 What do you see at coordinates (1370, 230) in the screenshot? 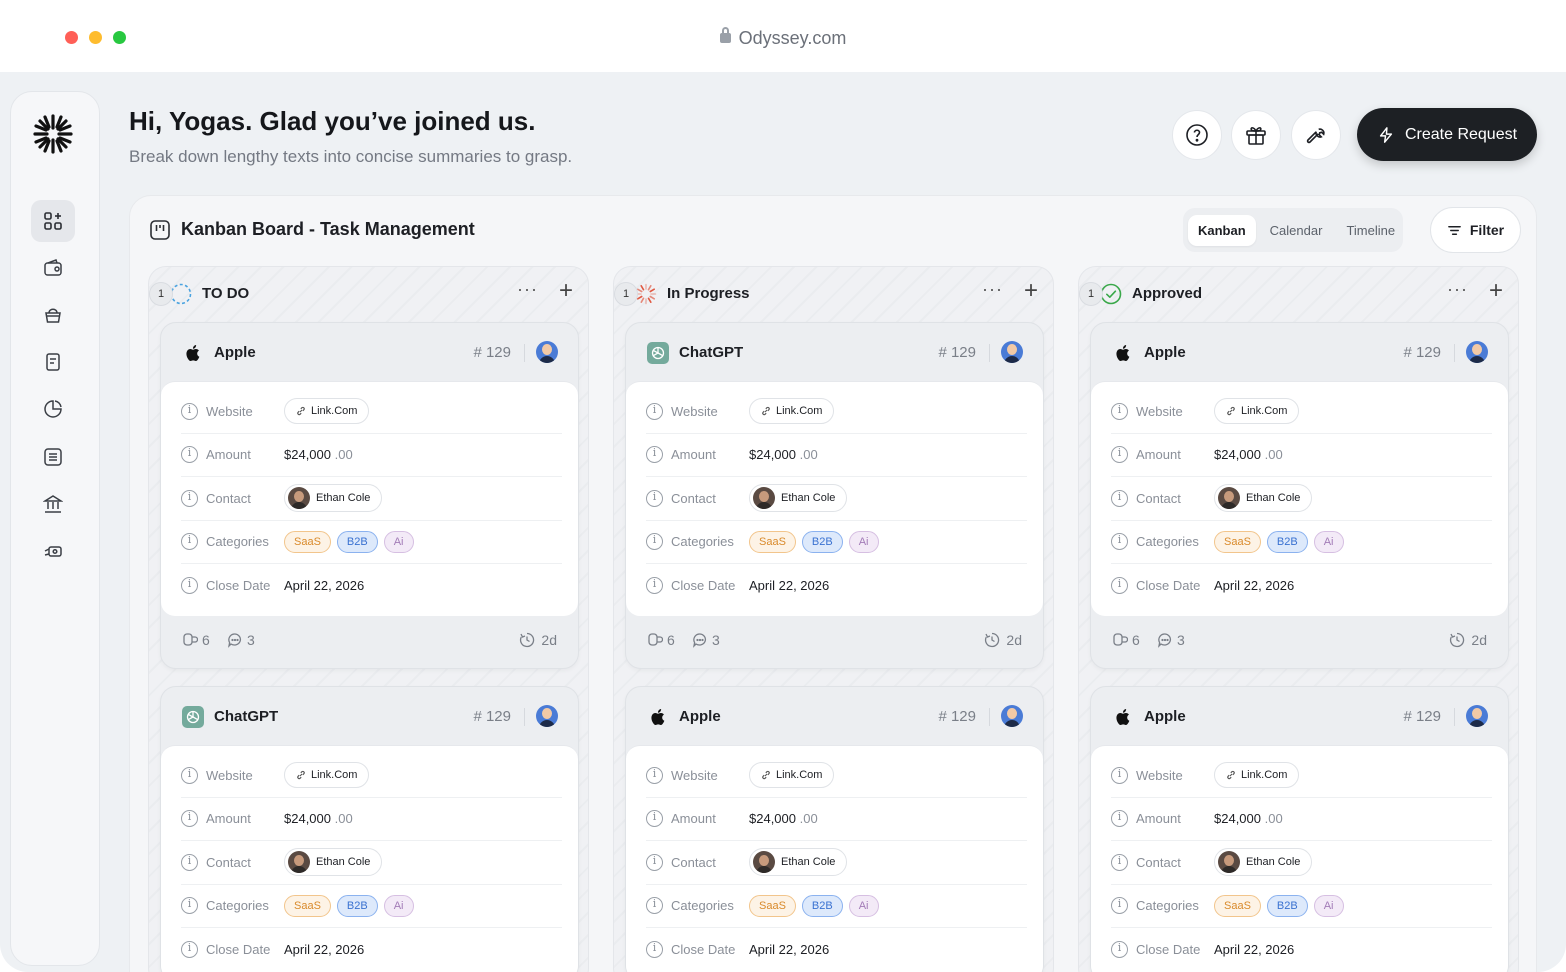
I see `tab-timeline: Timeline` at bounding box center [1370, 230].